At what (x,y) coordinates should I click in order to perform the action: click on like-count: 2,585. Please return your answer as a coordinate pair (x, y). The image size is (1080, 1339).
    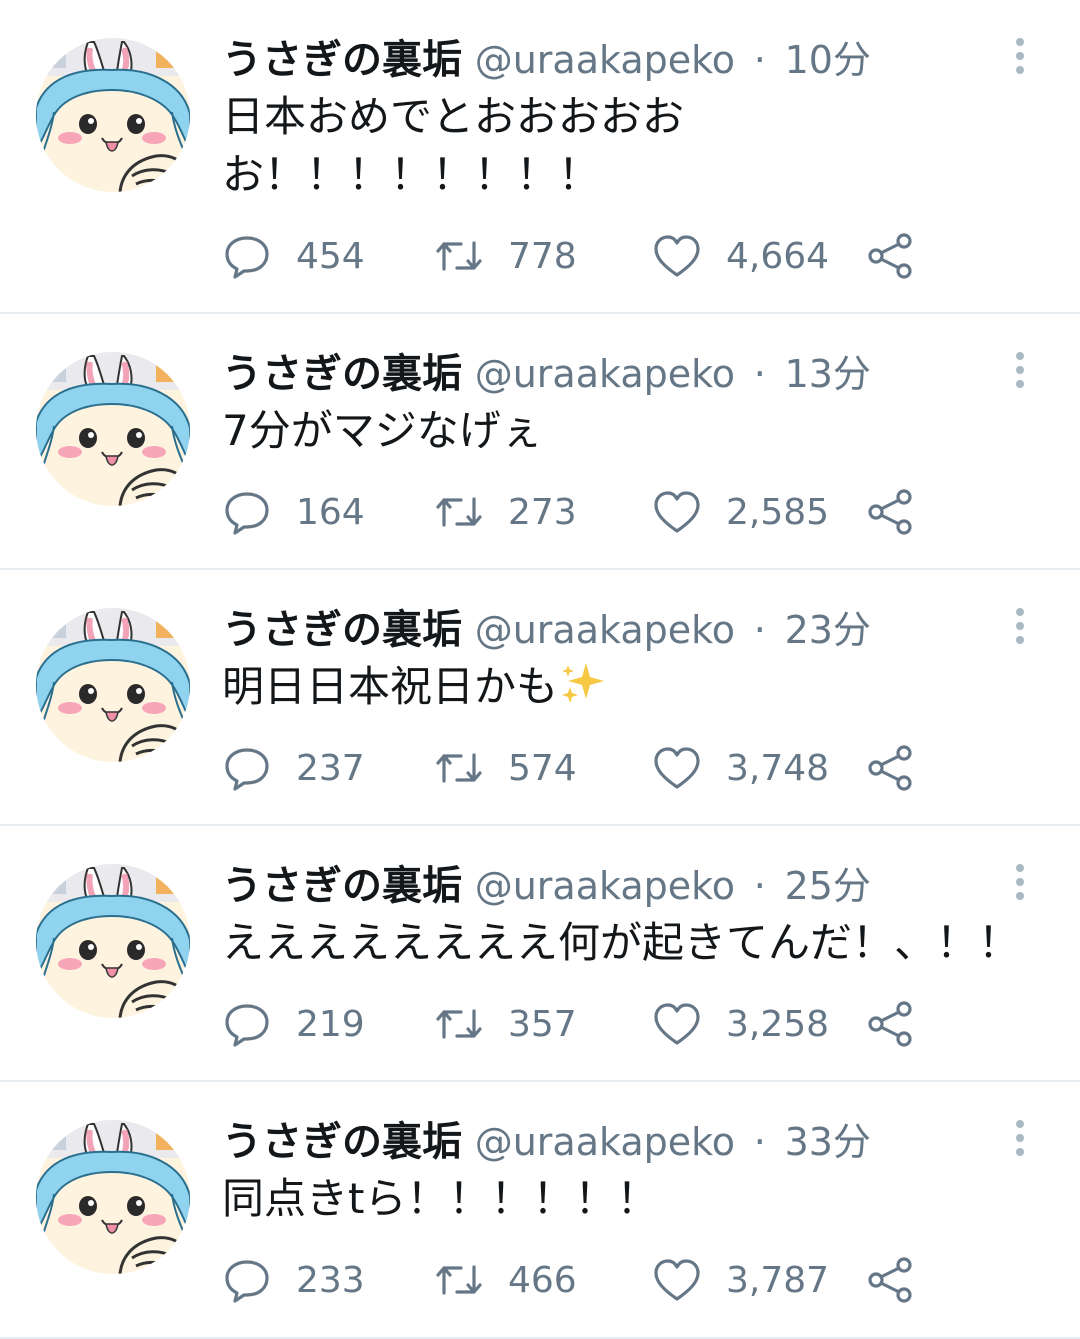
    Looking at the image, I should click on (778, 512).